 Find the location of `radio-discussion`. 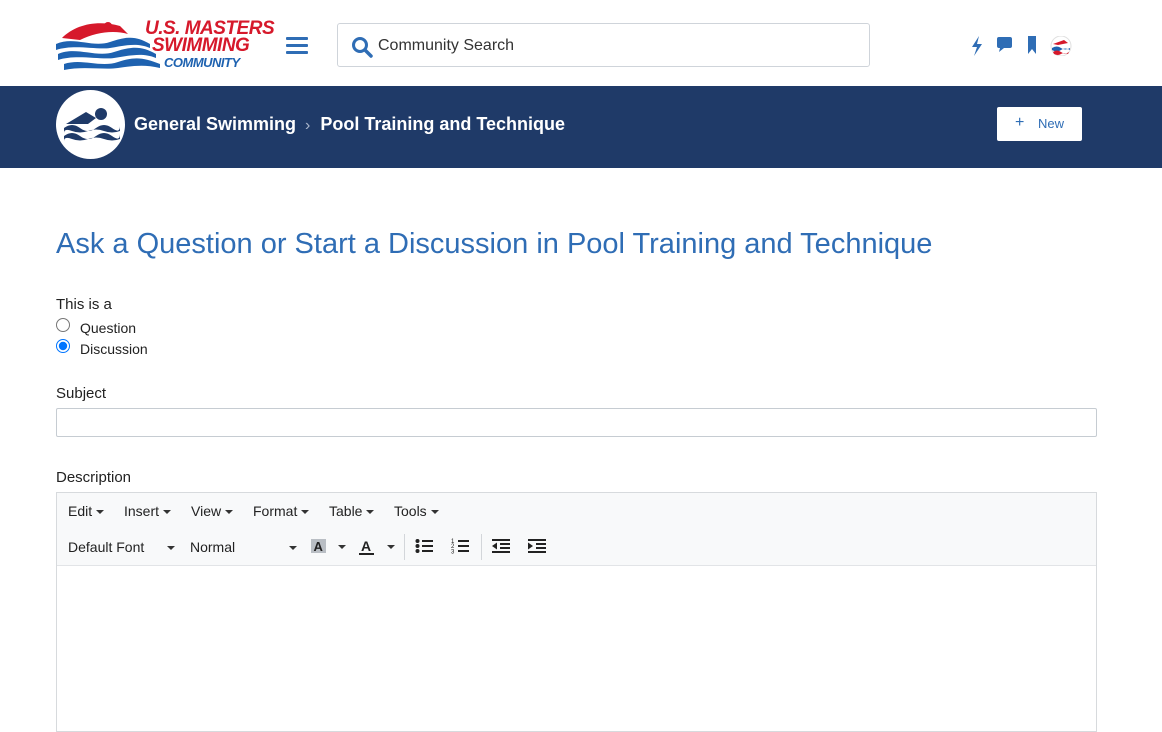

radio-discussion is located at coordinates (63, 346).